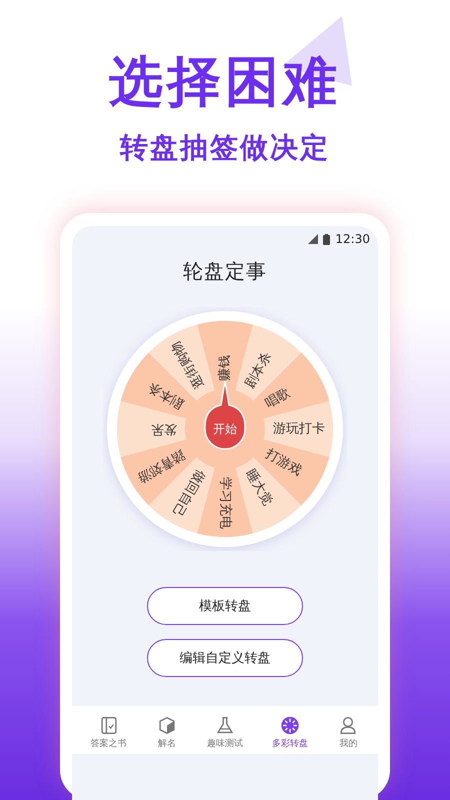 The height and width of the screenshot is (800, 450). What do you see at coordinates (348, 733) in the screenshot?
I see `nav-tab: 我的` at bounding box center [348, 733].